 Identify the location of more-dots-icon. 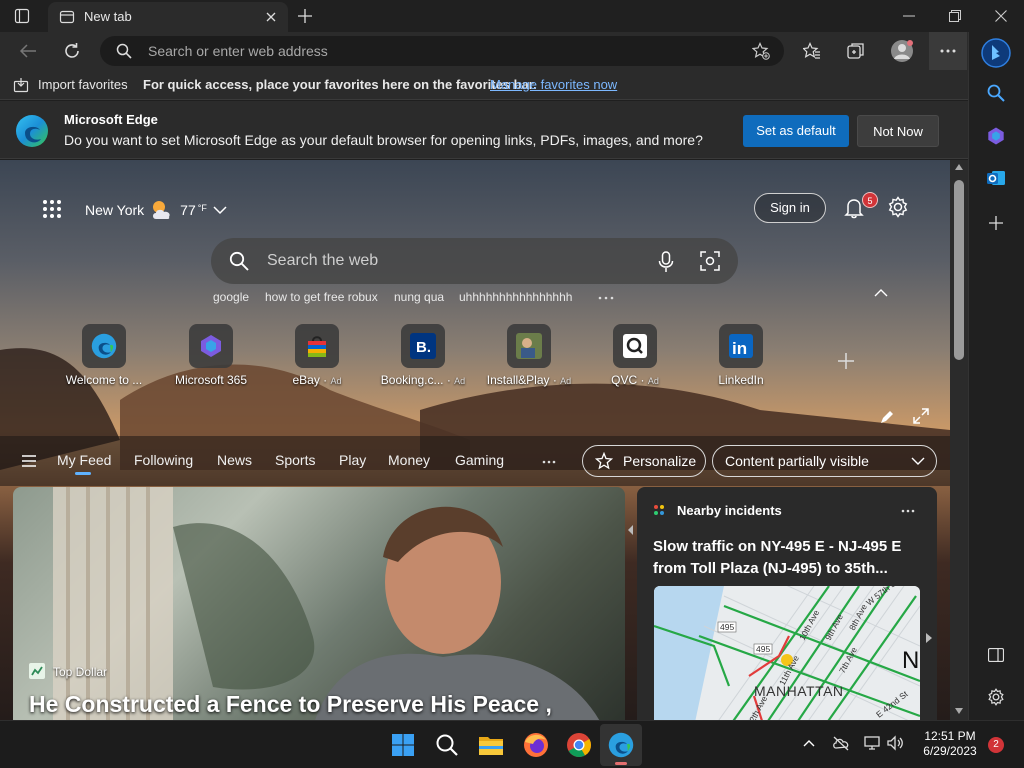
(948, 51).